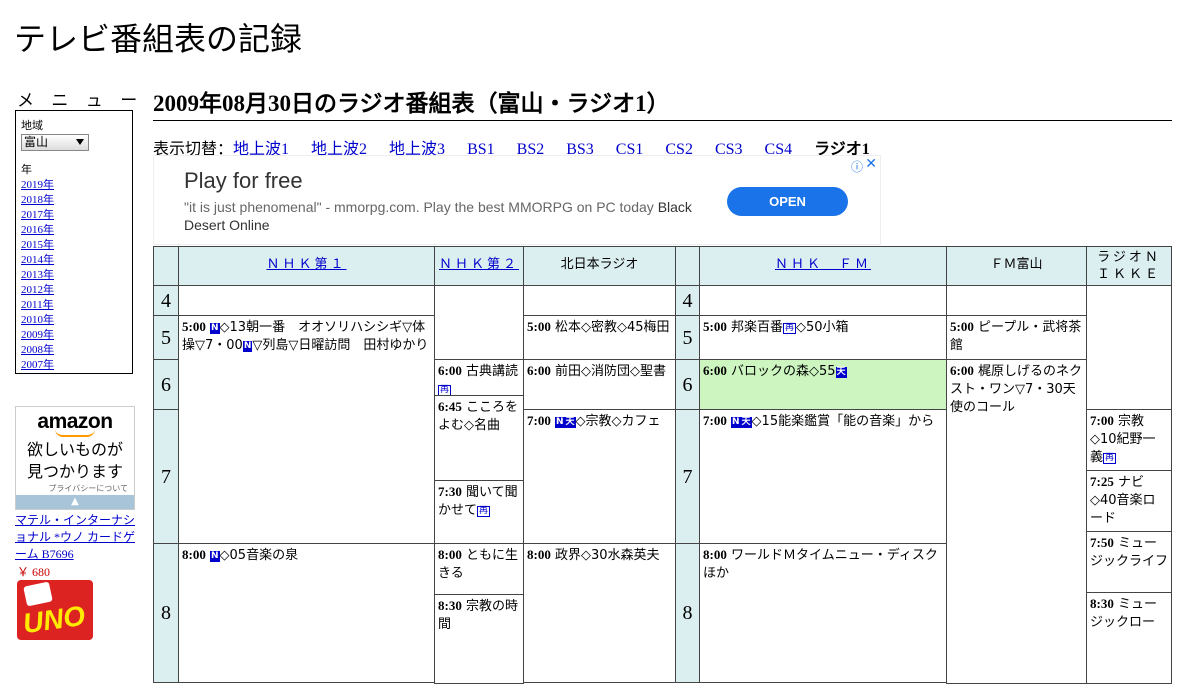 The image size is (1200, 684). I want to click on year-link-2010: 2010年, so click(74, 320).